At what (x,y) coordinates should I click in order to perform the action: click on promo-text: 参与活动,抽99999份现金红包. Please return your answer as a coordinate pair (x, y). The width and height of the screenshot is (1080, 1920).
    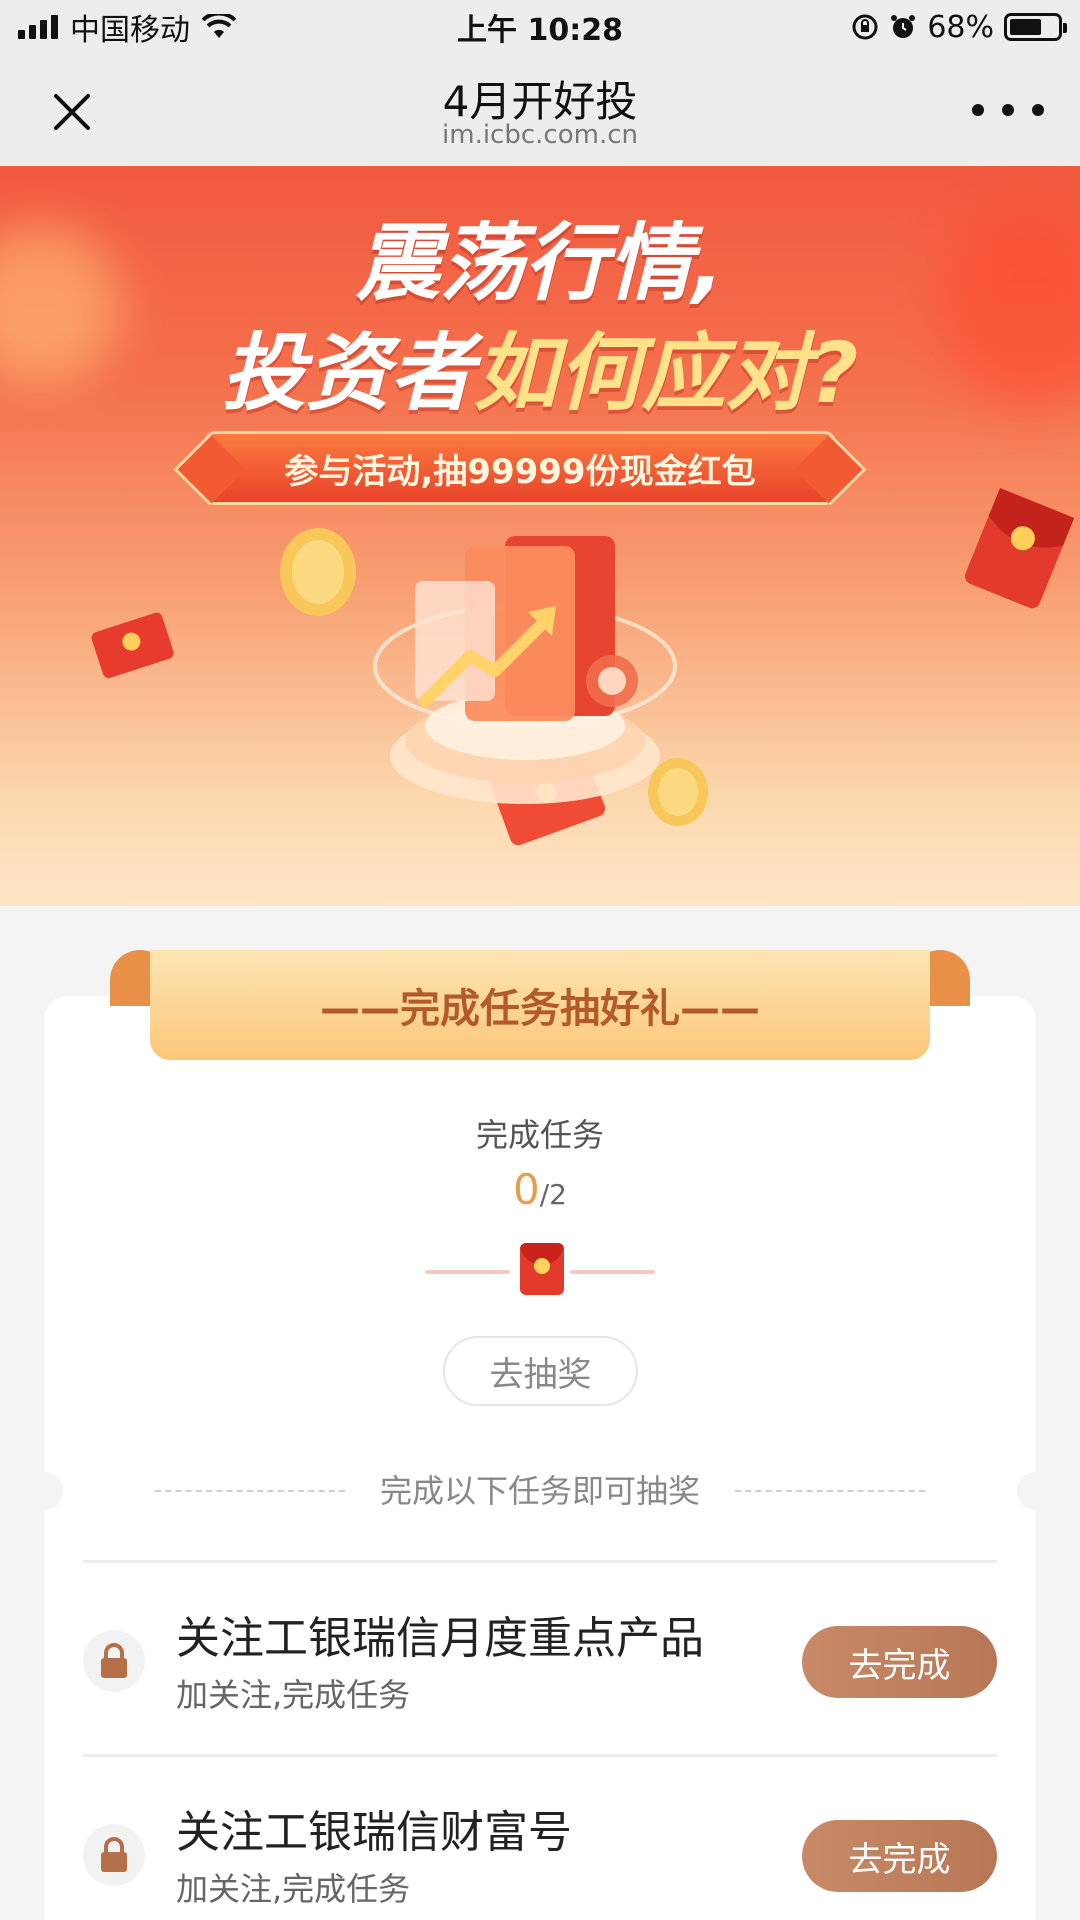
    Looking at the image, I should click on (520, 471).